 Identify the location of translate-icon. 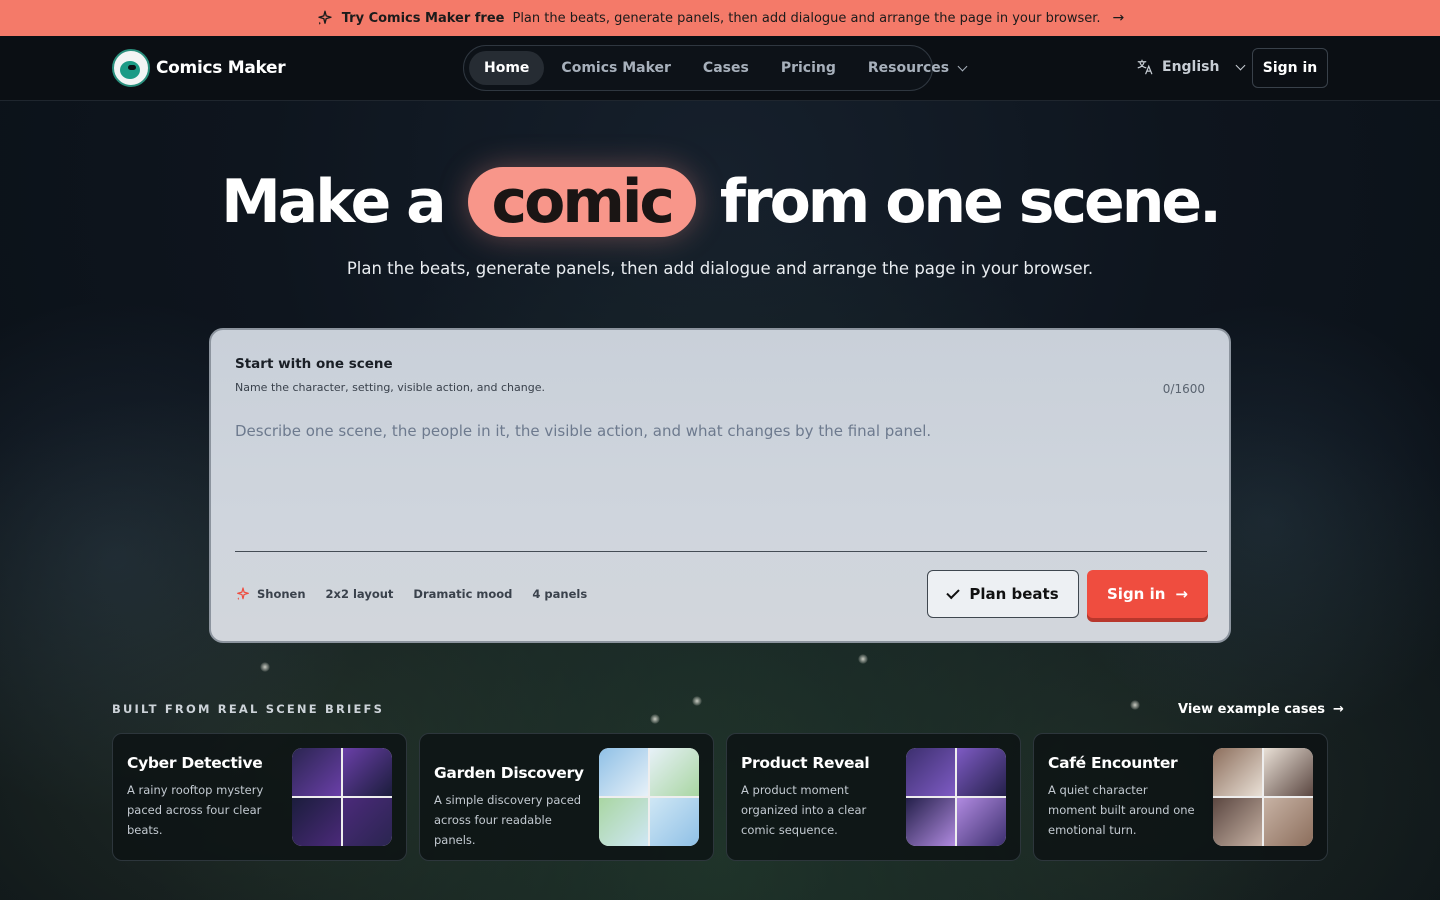
(1145, 67).